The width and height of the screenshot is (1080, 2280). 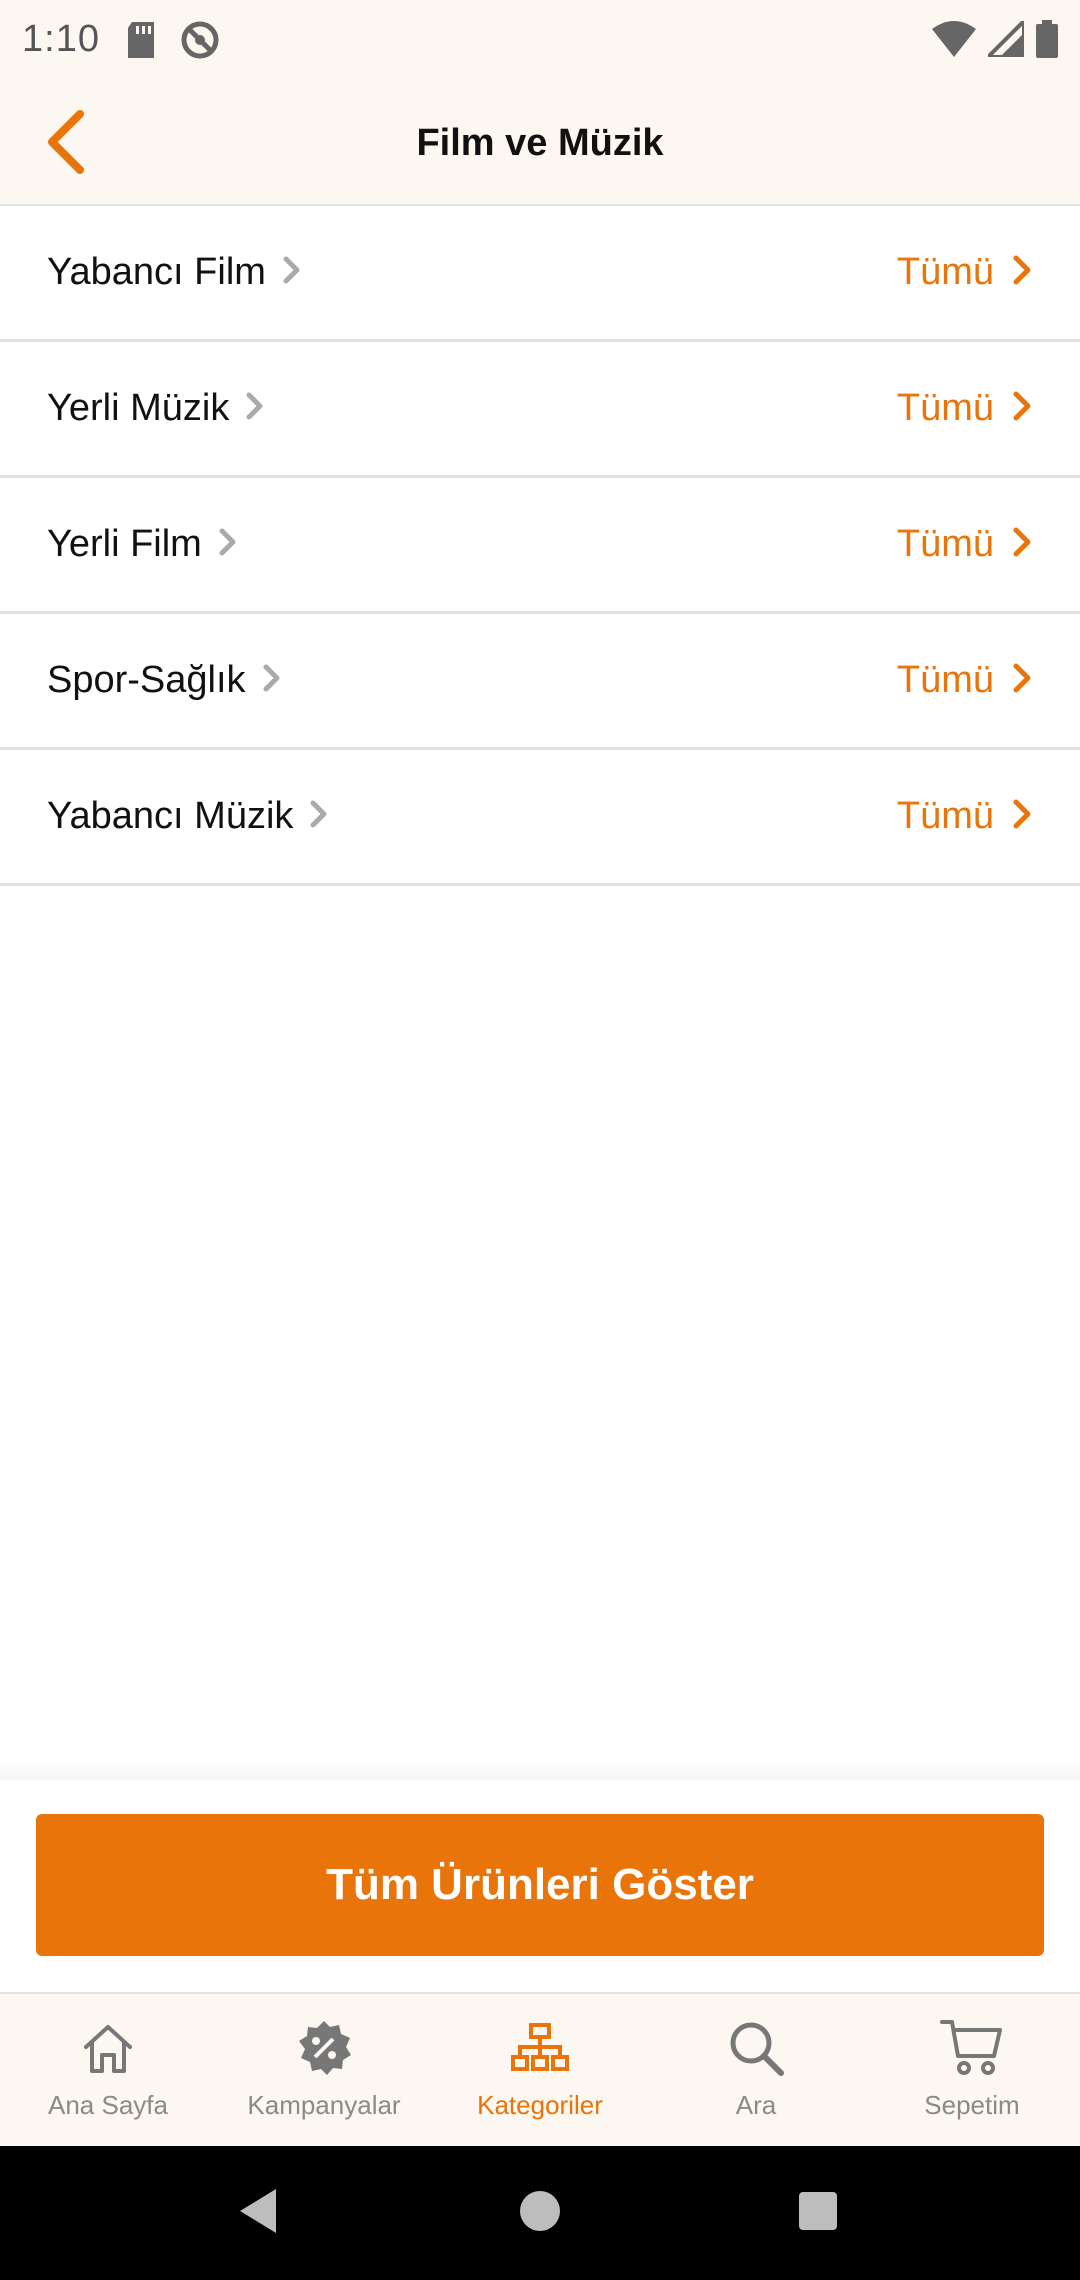 I want to click on nav-item-cart: Sepetim, so click(x=972, y=2071).